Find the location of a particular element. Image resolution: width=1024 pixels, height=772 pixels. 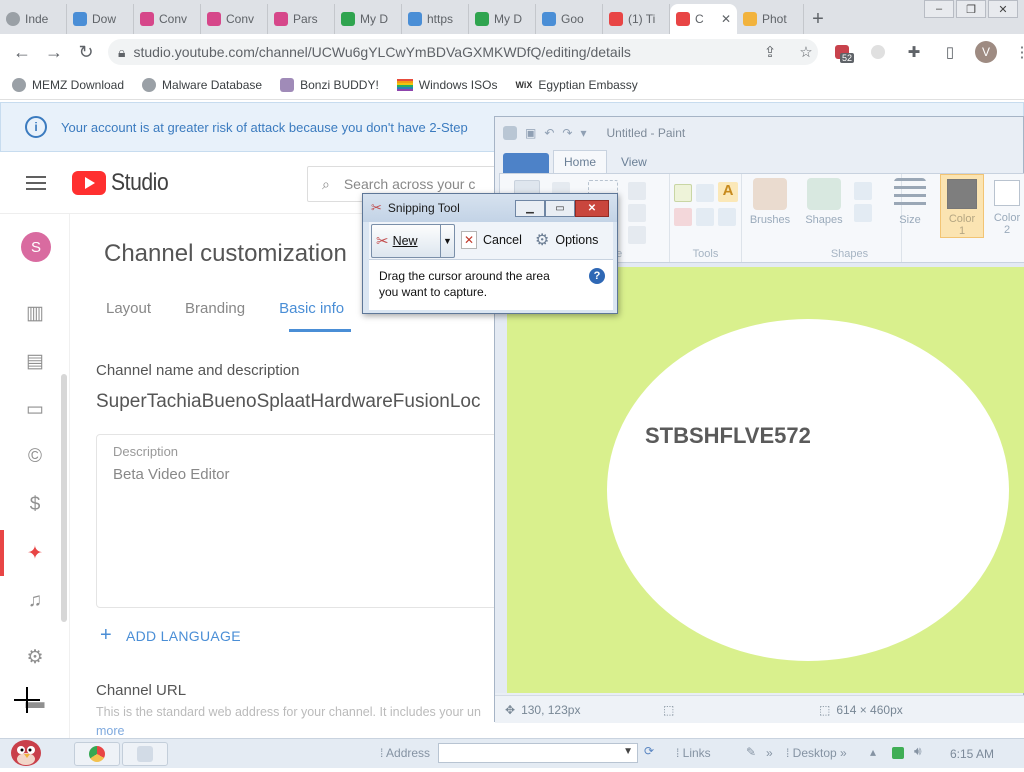

shapes-button: Shapes is located at coordinates (824, 202).